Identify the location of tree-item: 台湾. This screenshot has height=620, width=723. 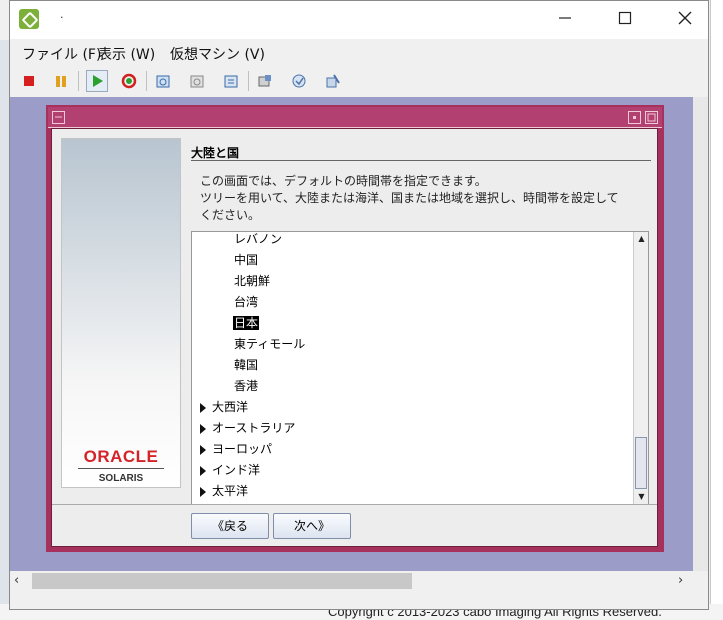
(246, 302).